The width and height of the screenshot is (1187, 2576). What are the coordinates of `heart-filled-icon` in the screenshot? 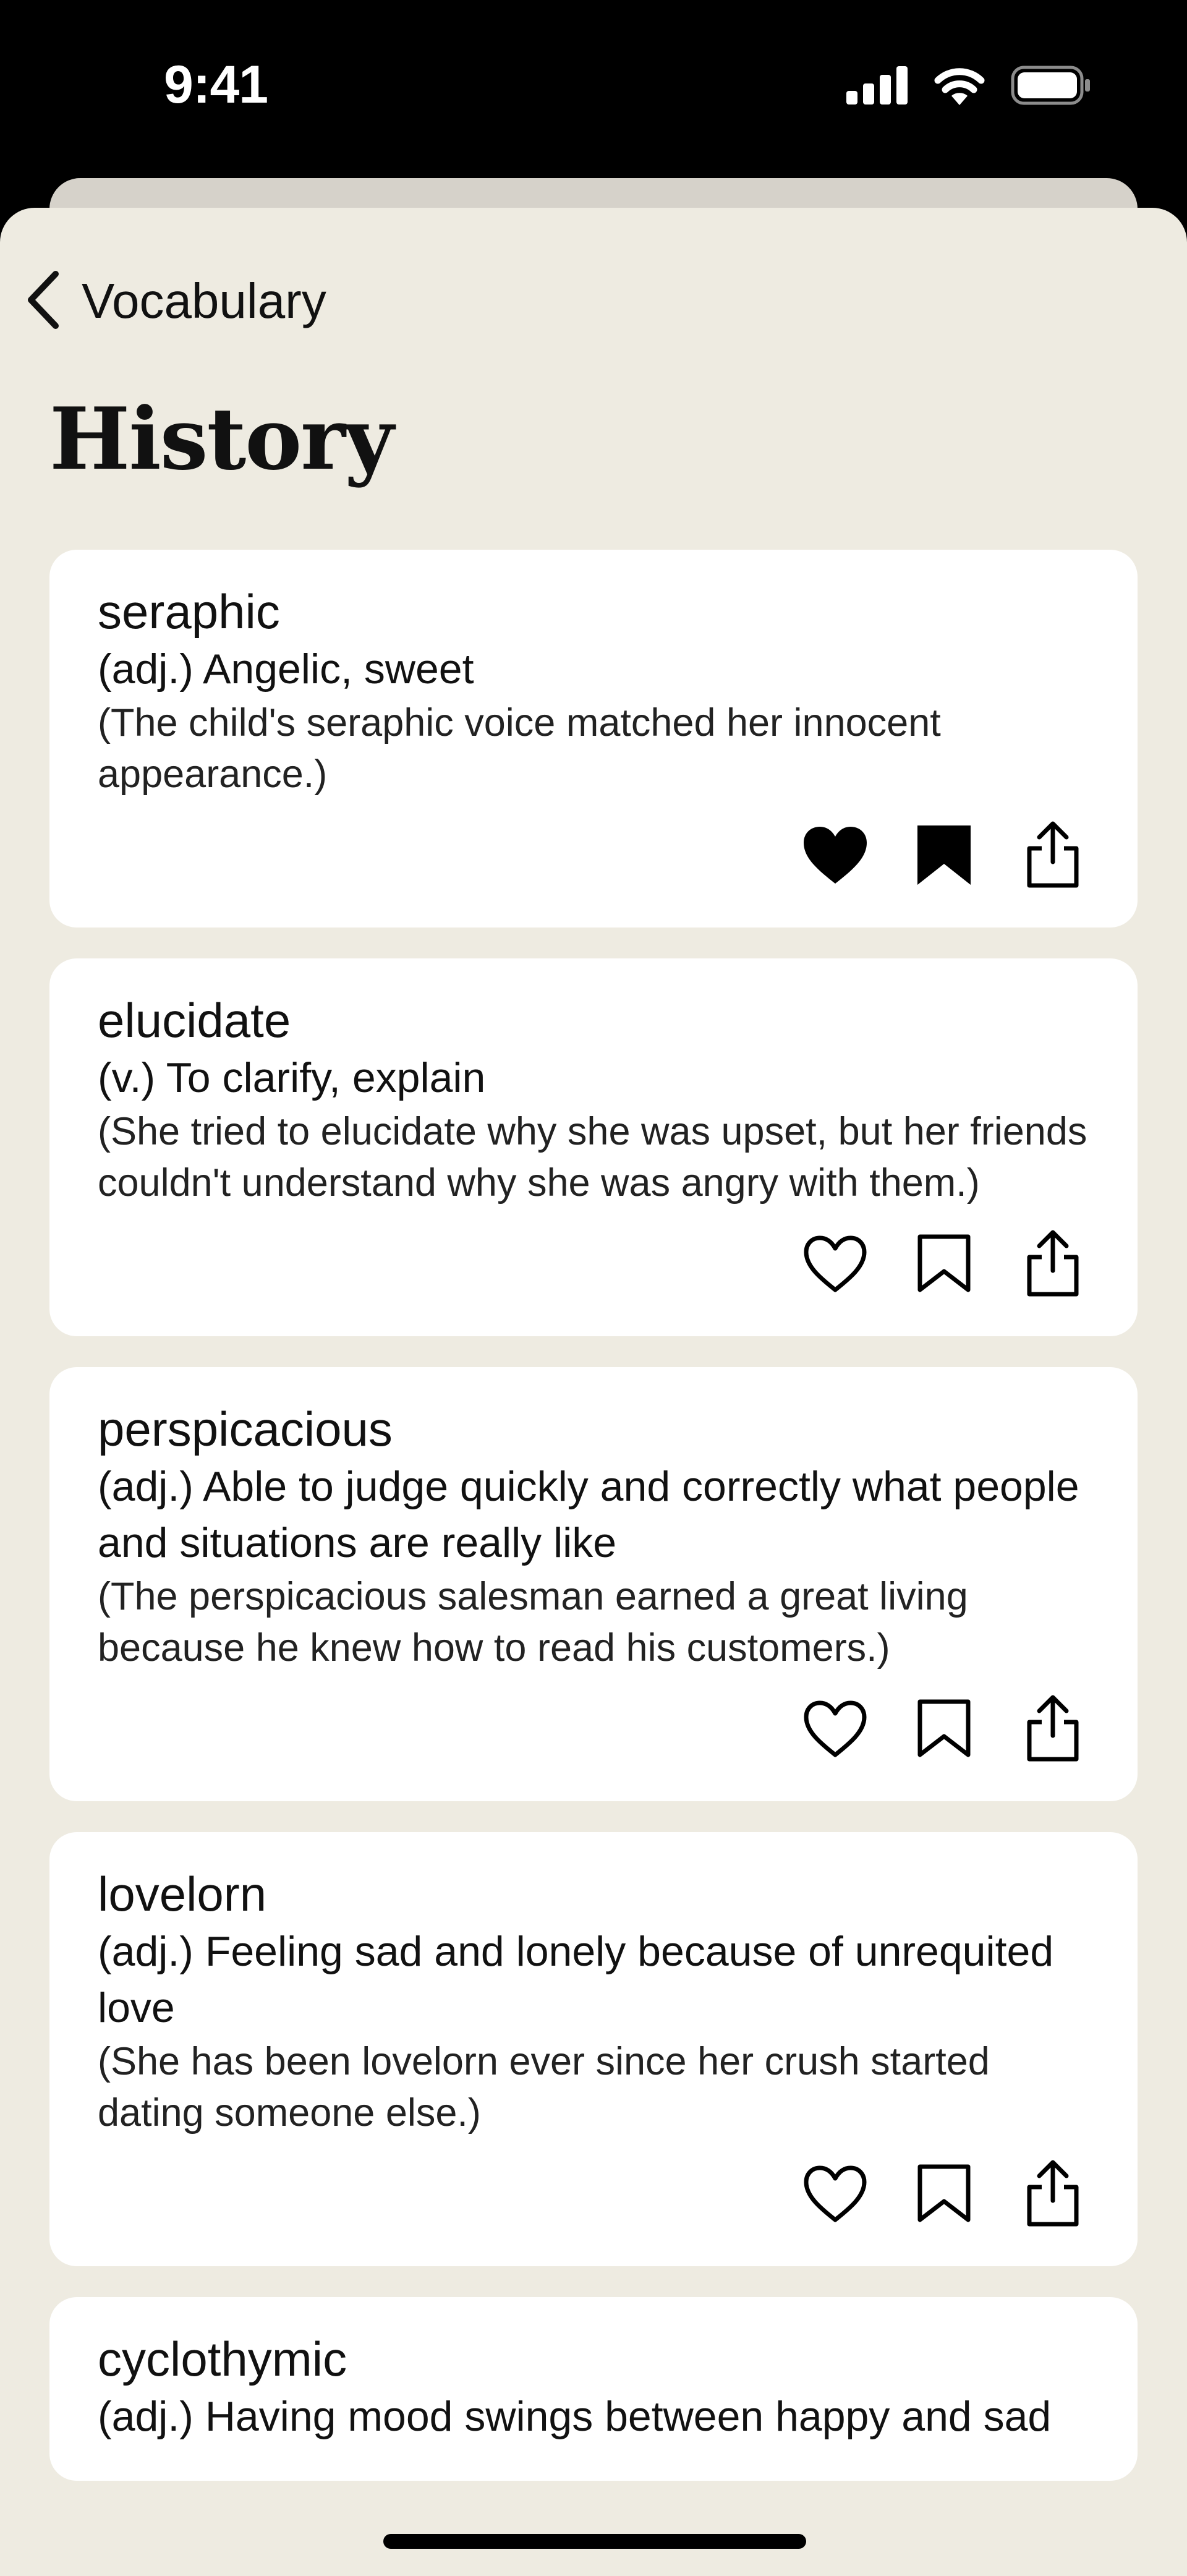 It's located at (836, 855).